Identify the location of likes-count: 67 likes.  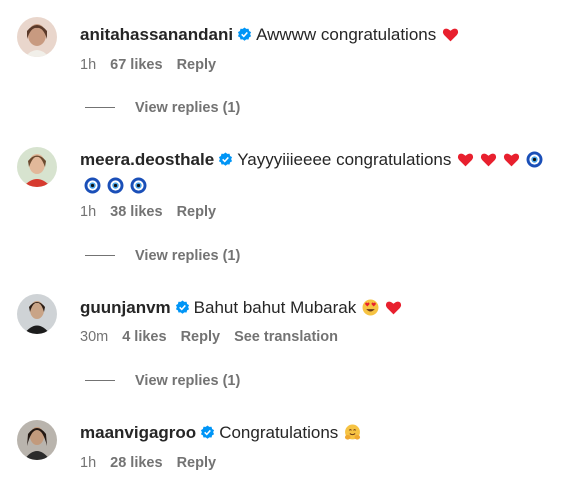
(136, 65).